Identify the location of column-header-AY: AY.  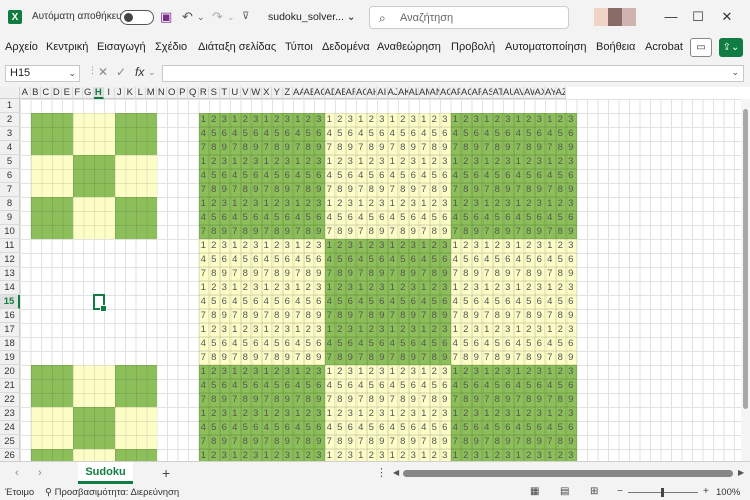
(550, 93).